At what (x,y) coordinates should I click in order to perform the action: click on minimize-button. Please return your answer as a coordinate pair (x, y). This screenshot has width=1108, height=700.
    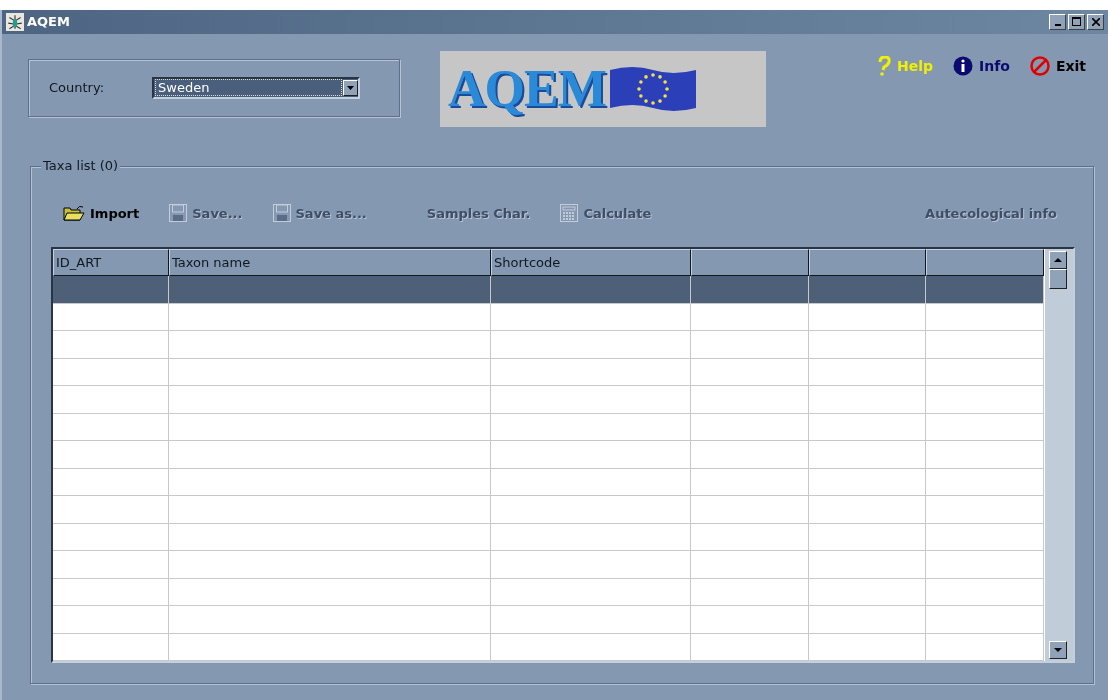
    Looking at the image, I should click on (1057, 21).